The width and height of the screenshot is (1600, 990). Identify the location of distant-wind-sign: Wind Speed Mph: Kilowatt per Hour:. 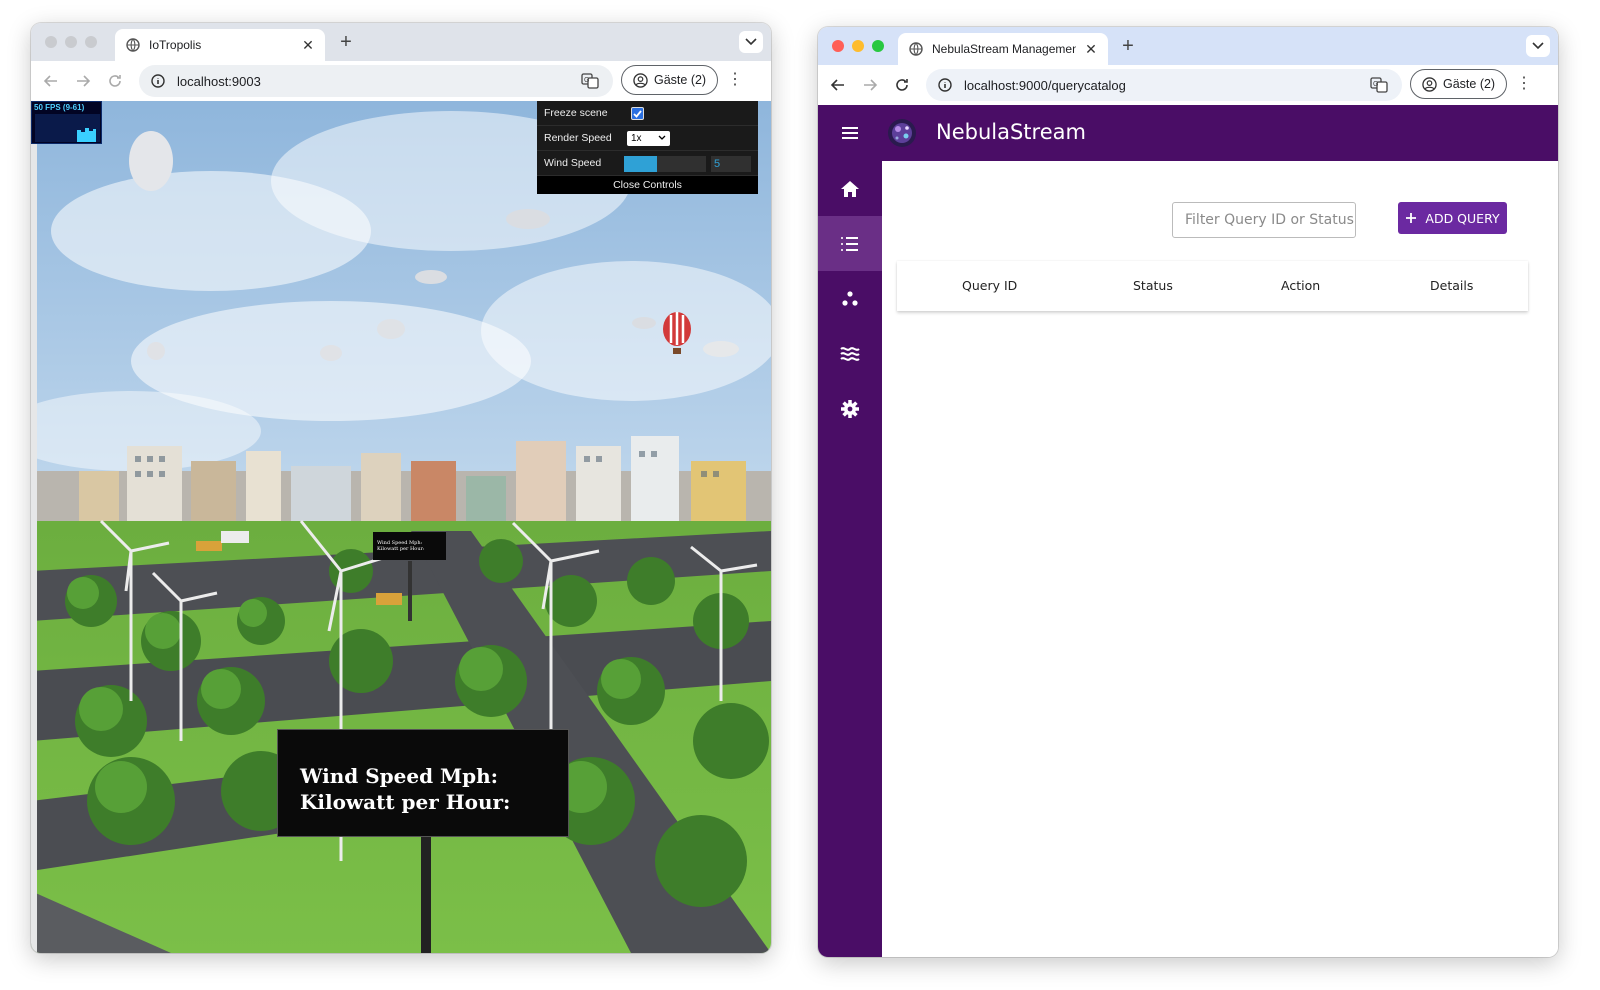
(409, 546).